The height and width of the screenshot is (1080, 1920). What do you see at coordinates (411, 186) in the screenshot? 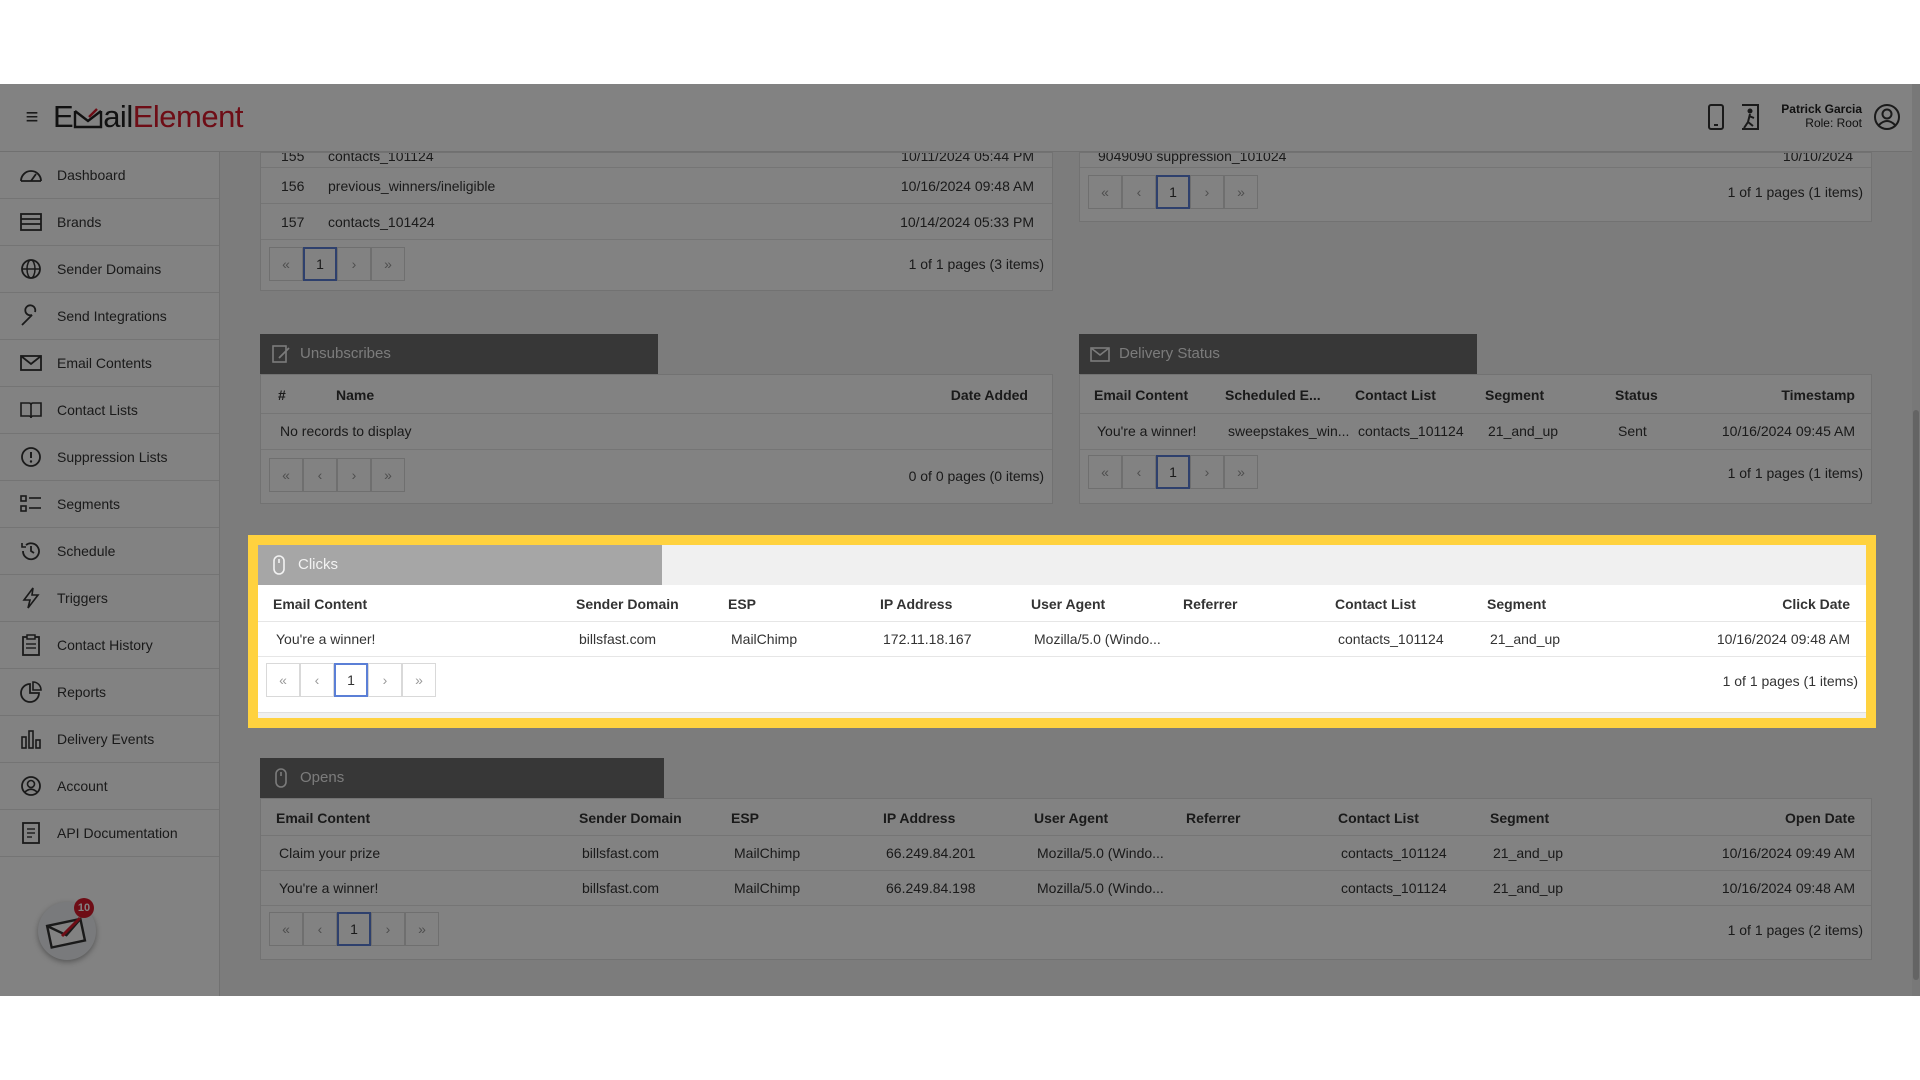
I see `row-name: previous_winners/ineligible` at bounding box center [411, 186].